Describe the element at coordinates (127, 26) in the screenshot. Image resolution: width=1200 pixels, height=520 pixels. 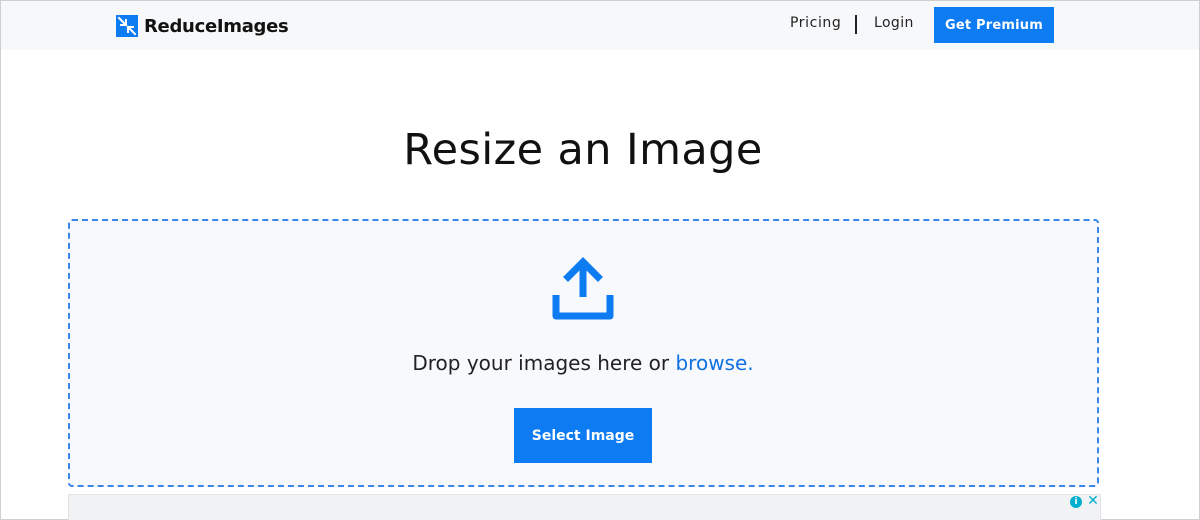
I see `logo-arrows-icon` at that location.